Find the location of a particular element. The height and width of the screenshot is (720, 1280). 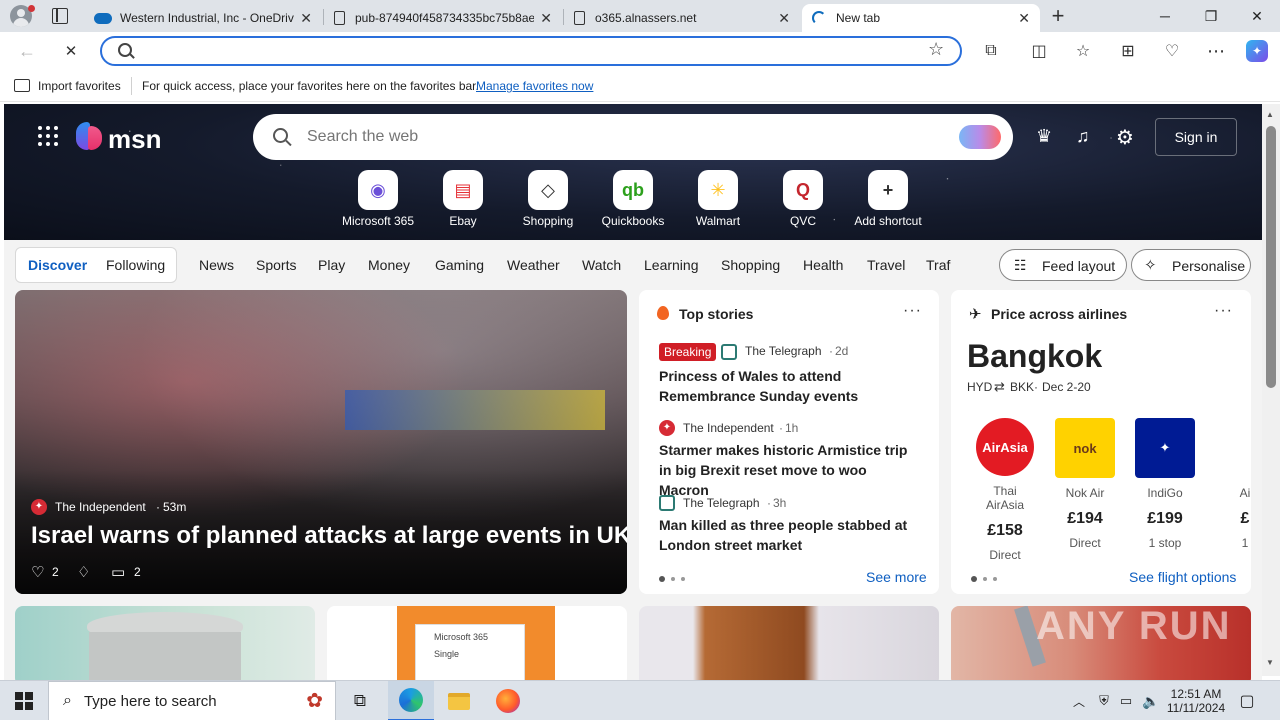

web-search-input is located at coordinates (607, 137).